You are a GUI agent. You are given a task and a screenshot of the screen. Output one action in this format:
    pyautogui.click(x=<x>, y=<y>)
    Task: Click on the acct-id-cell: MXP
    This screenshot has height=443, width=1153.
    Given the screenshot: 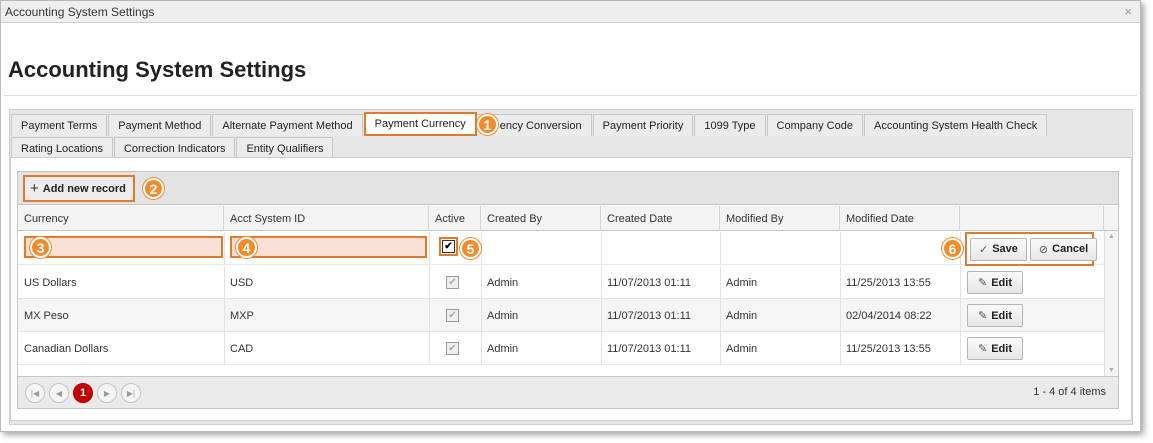 What is the action you would take?
    pyautogui.click(x=242, y=315)
    